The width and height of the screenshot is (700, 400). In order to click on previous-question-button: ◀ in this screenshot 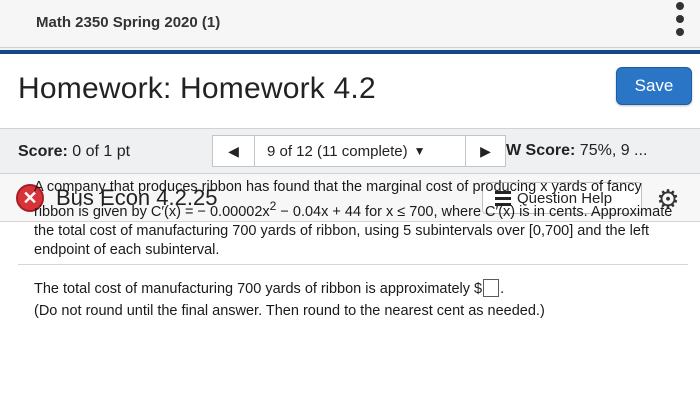, I will do `click(233, 151)`.